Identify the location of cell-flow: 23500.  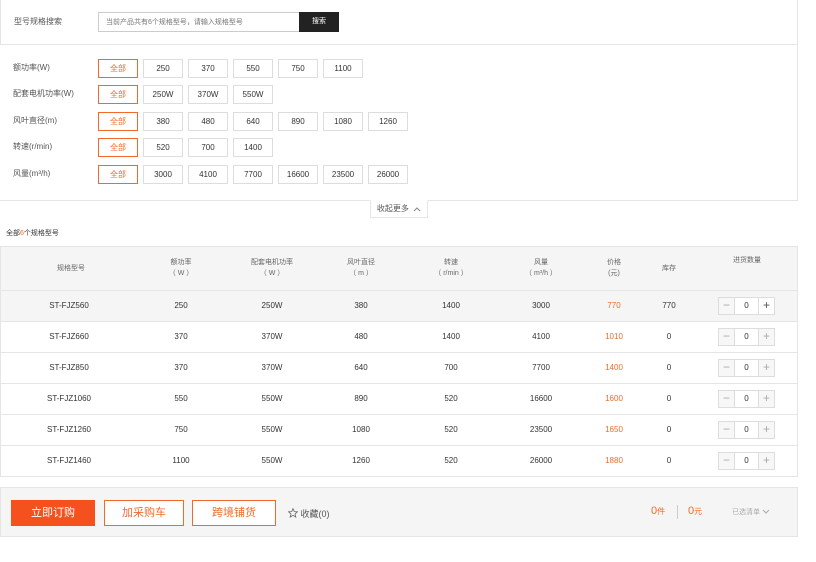
(541, 429).